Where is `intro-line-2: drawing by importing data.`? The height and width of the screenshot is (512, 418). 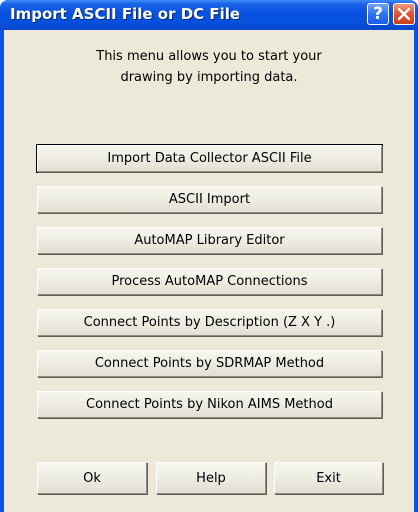
intro-line-2: drawing by importing data. is located at coordinates (209, 77).